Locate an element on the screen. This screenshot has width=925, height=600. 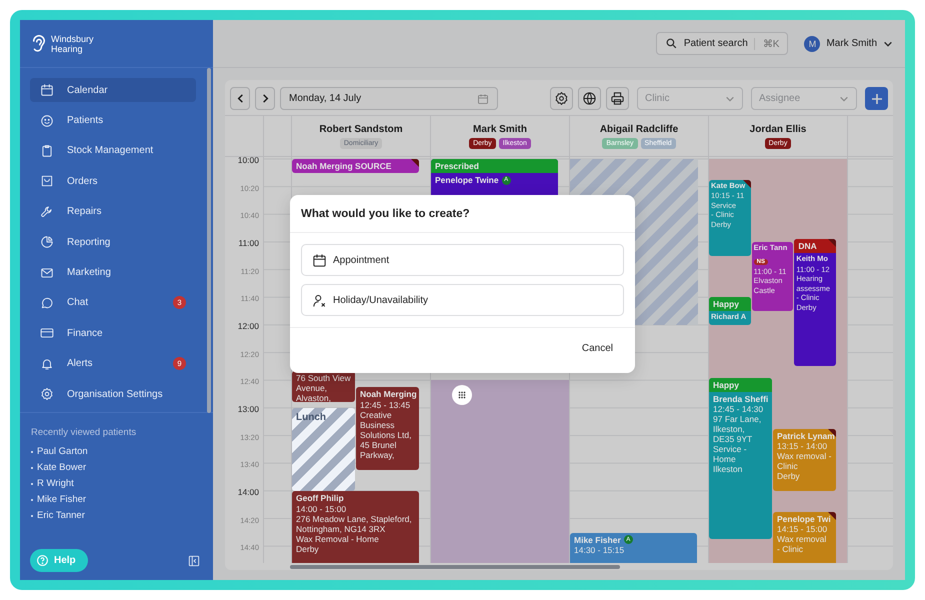
pie-icon is located at coordinates (47, 242).